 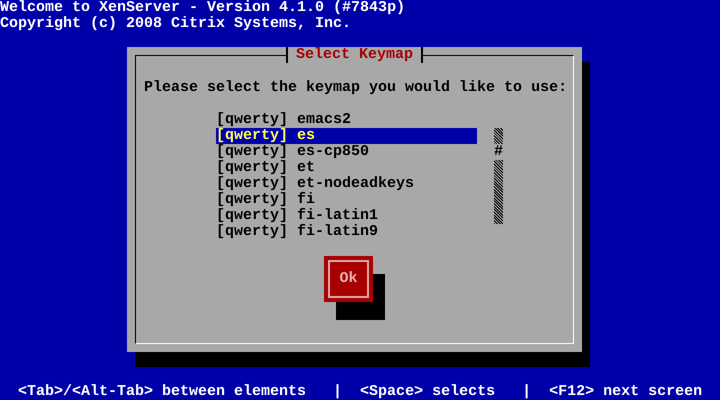 What do you see at coordinates (346, 216) in the screenshot?
I see `keymap-item: [qwerty] fi-latin1` at bounding box center [346, 216].